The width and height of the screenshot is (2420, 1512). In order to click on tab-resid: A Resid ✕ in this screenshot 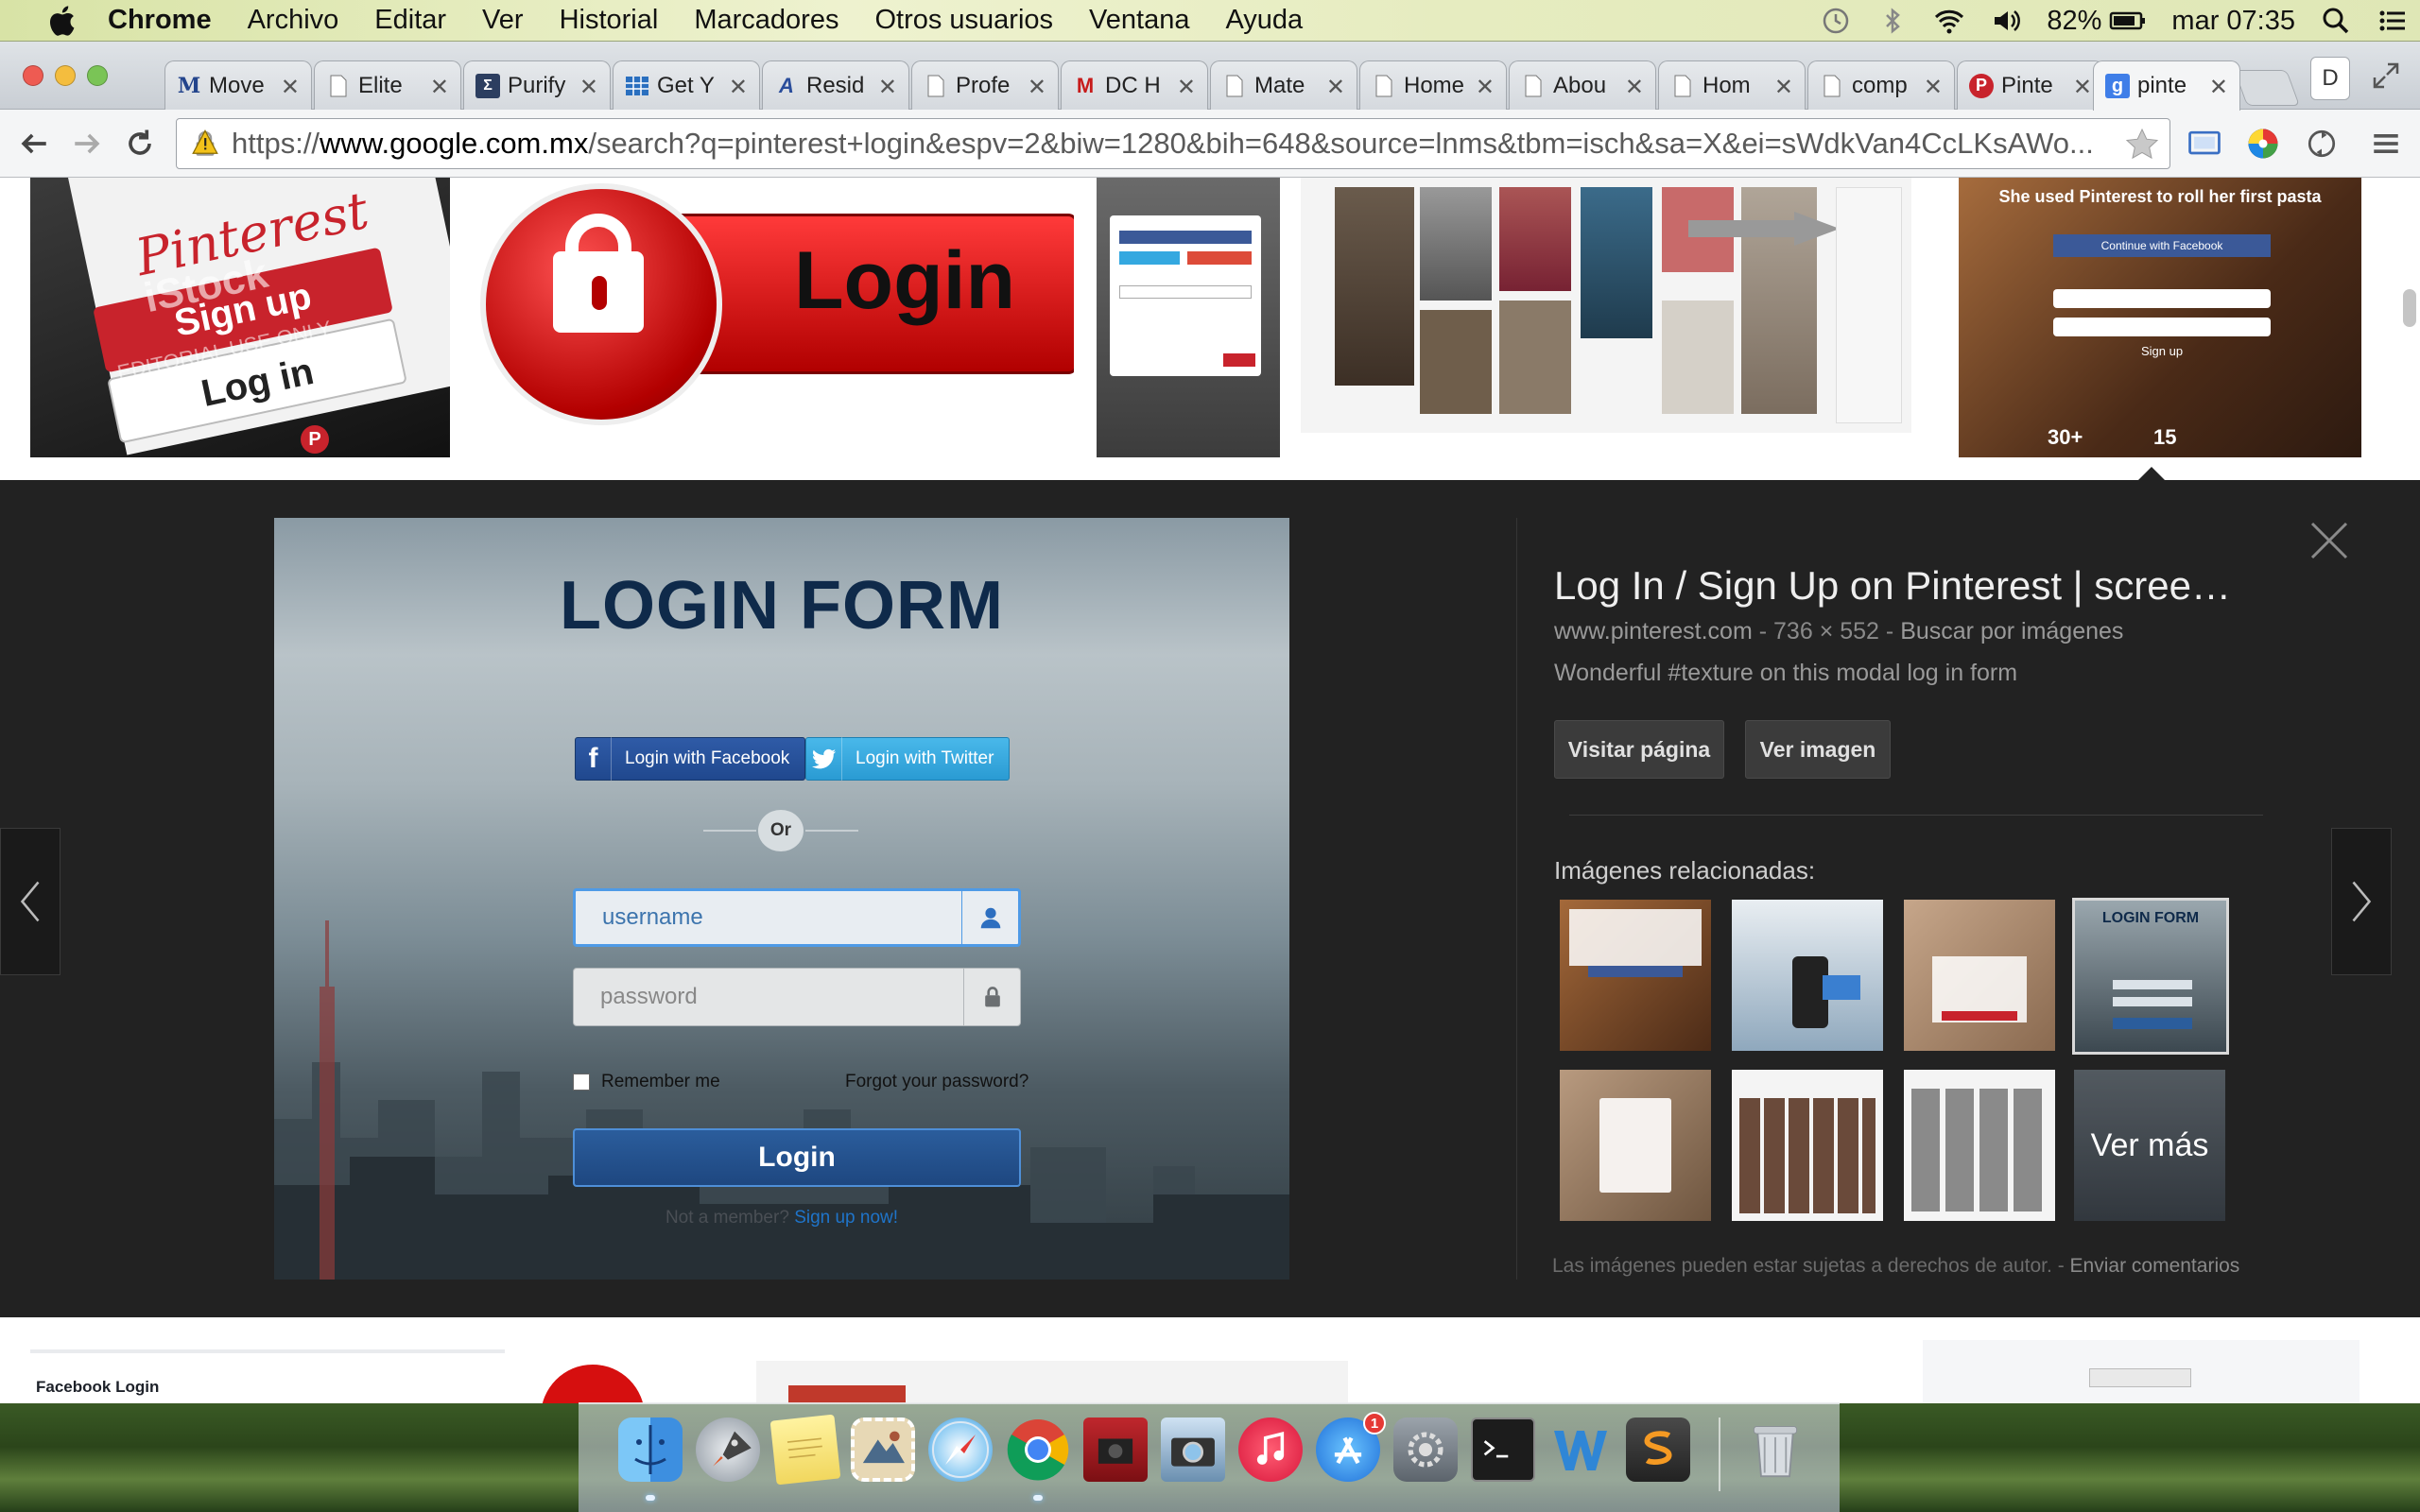, I will do `click(835, 85)`.